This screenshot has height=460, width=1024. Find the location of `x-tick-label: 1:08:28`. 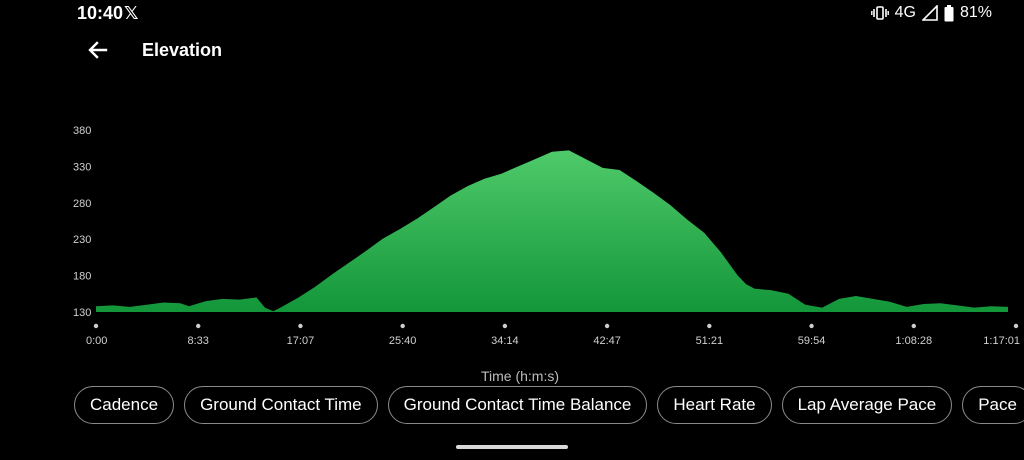

x-tick-label: 1:08:28 is located at coordinates (913, 341).